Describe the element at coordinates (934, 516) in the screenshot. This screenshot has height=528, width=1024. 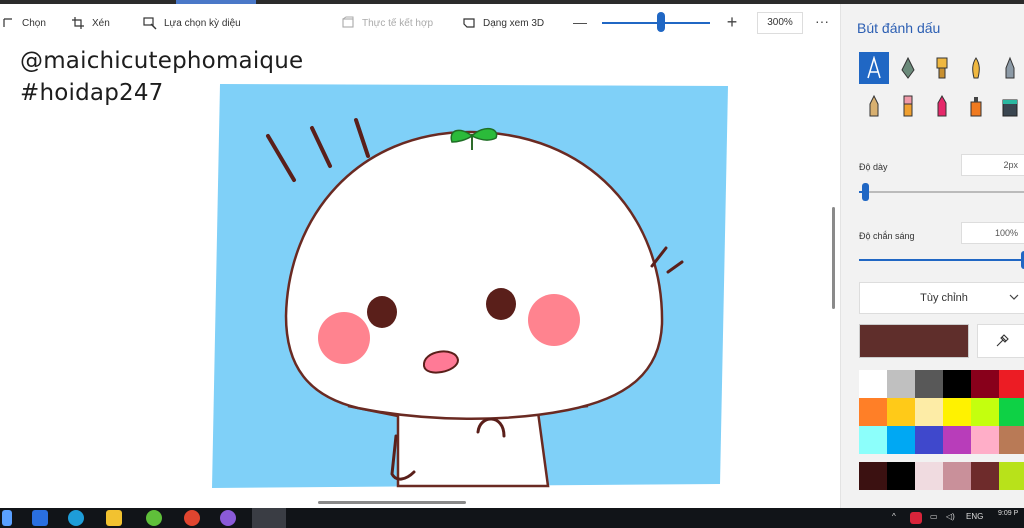
I see `battery-icon: ▭` at that location.